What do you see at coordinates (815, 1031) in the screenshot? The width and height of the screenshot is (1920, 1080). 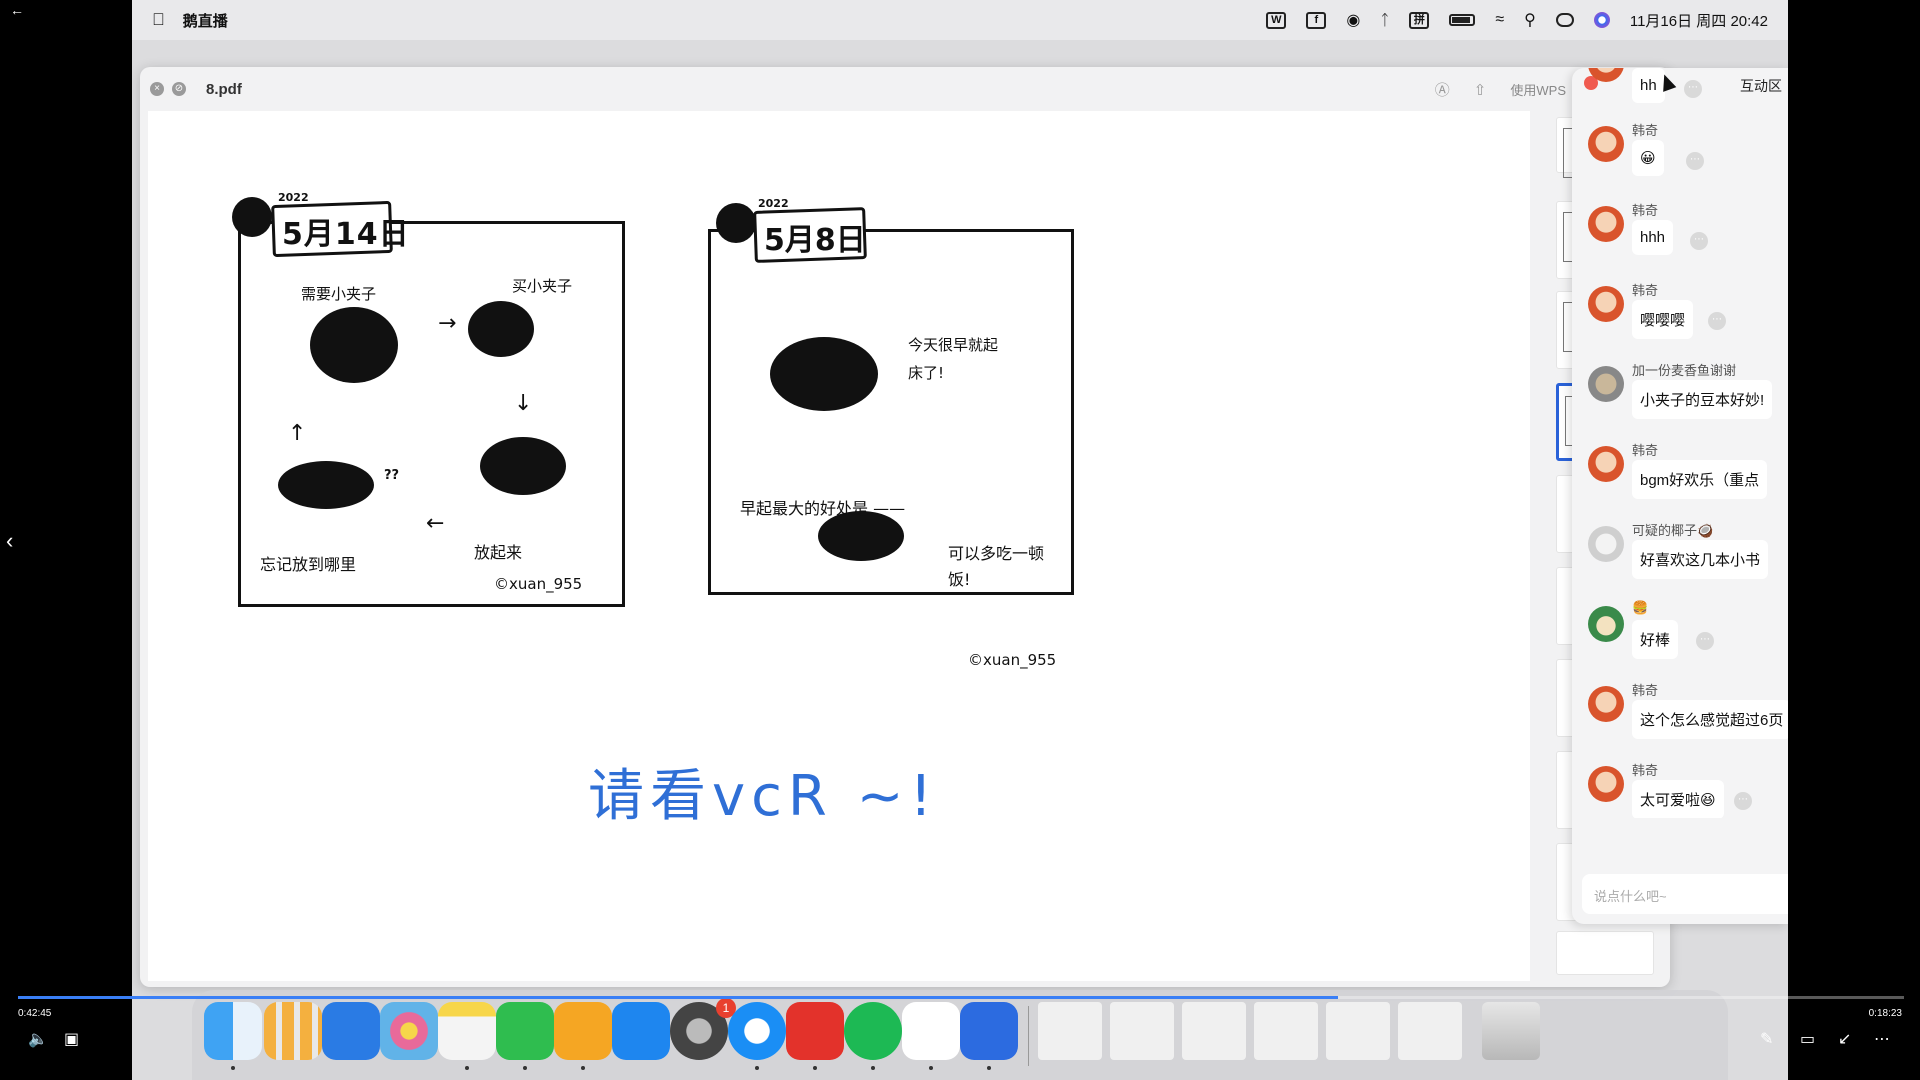 I see `netease-music-icon` at bounding box center [815, 1031].